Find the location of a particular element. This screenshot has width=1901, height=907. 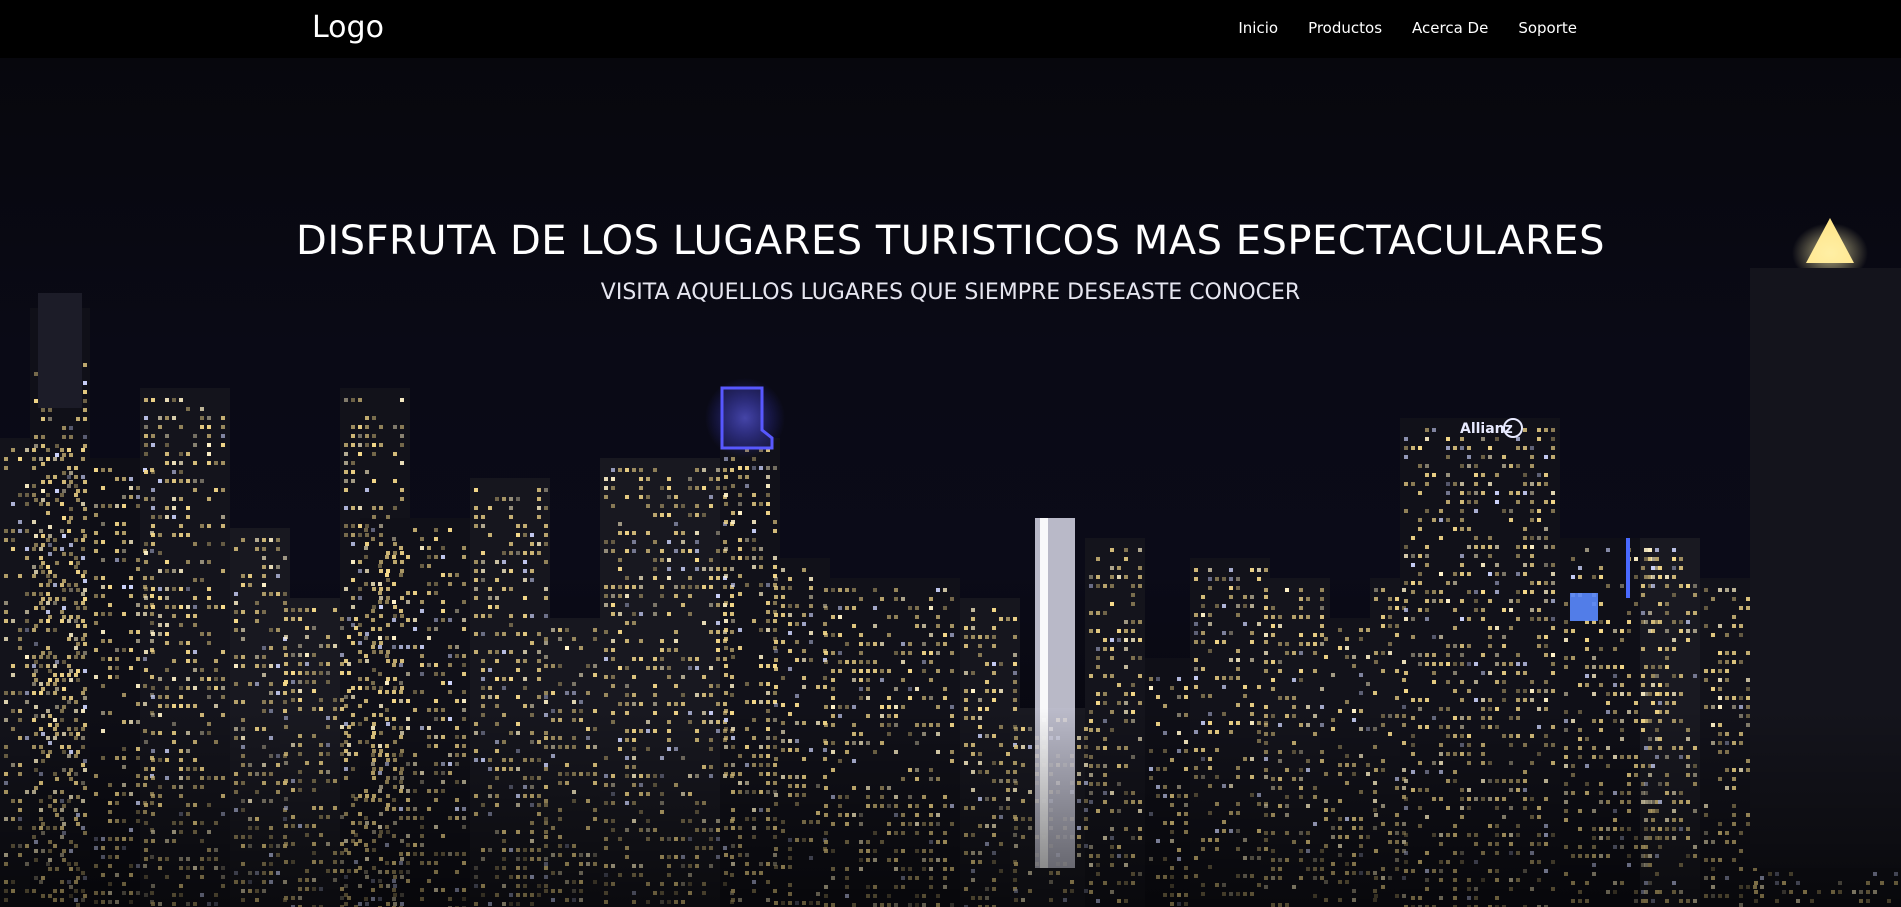

nav-link-acerca-de: Acerca De is located at coordinates (1450, 28).